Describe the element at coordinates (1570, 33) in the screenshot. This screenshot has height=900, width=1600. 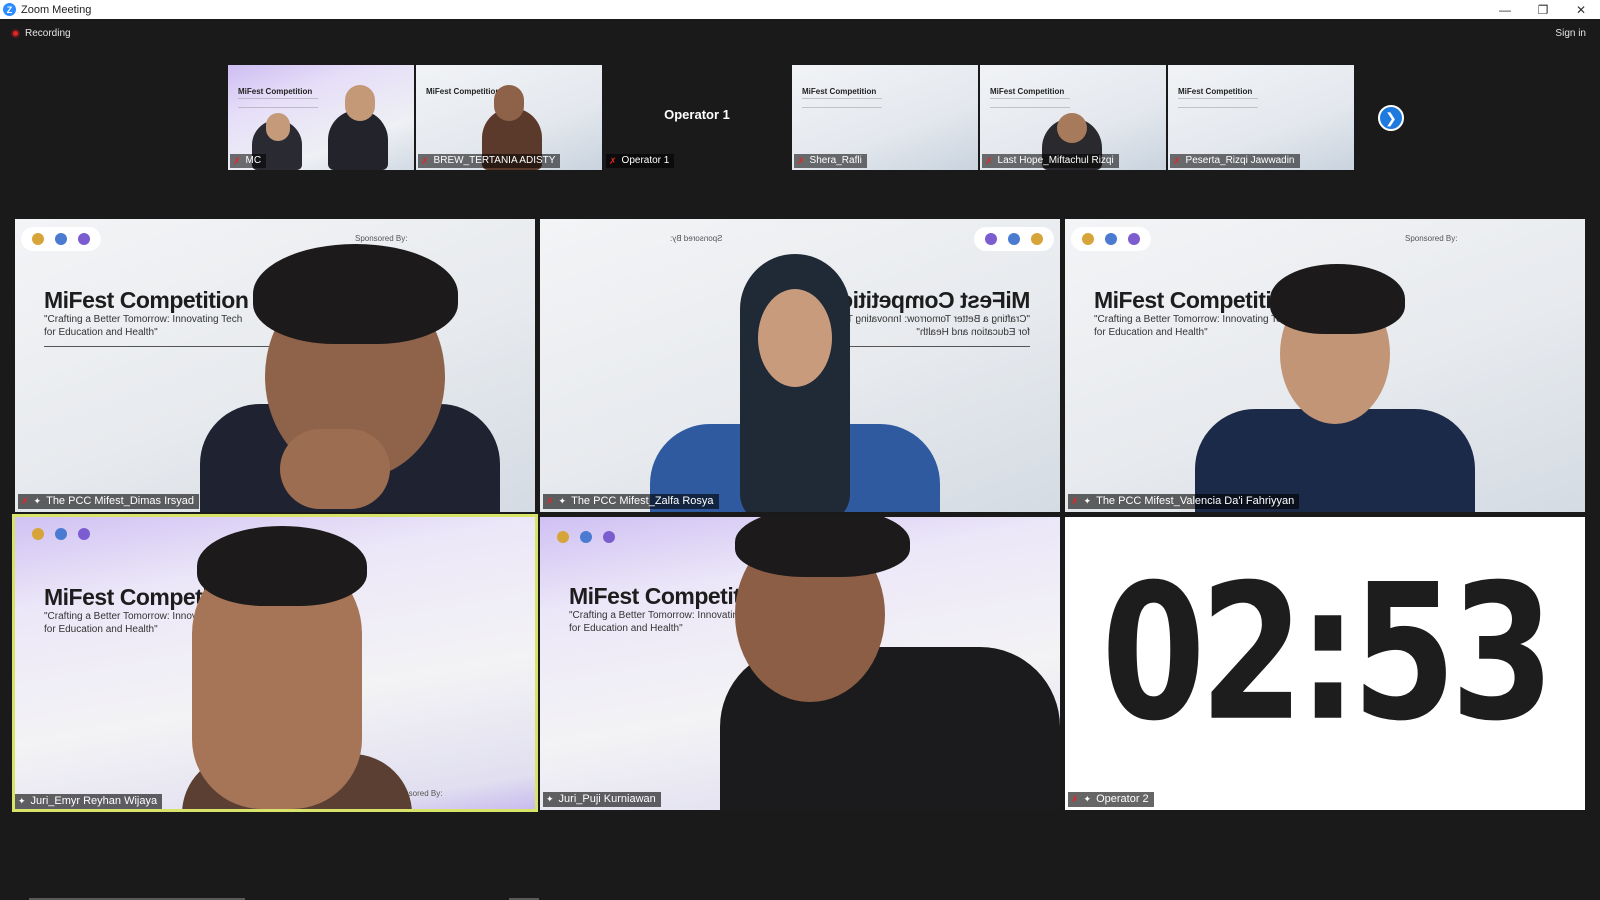
I see `sign-in-button: Sign in` at that location.